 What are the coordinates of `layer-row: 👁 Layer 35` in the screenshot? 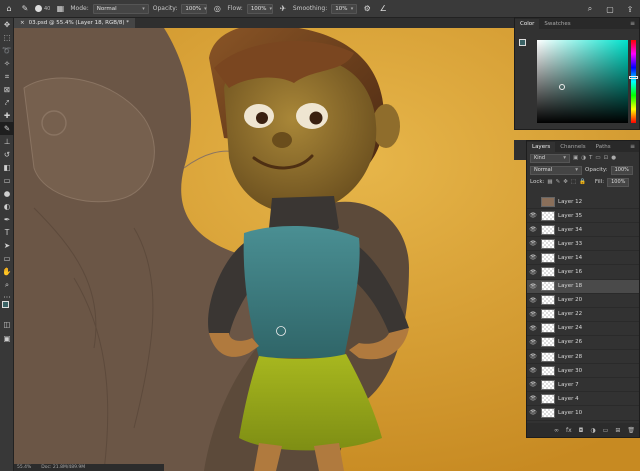 It's located at (583, 216).